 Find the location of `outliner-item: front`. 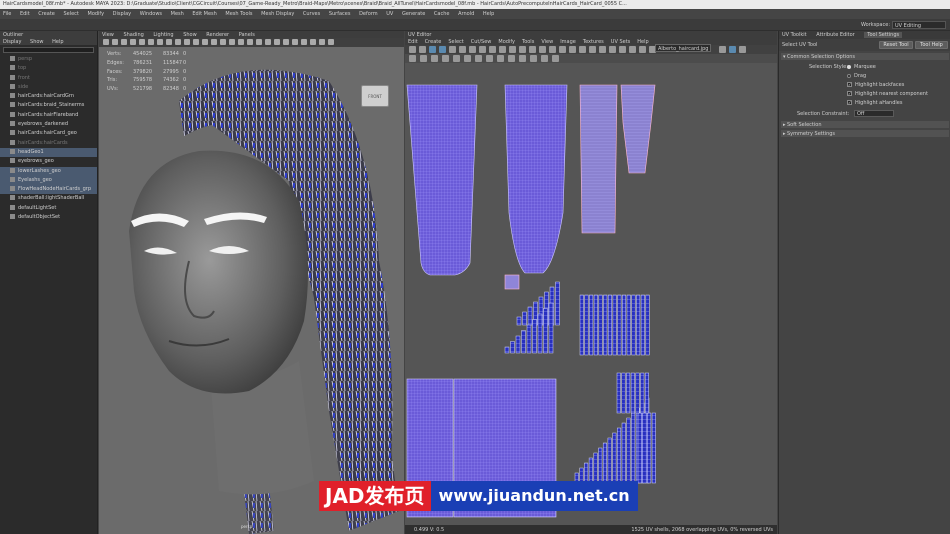

outliner-item: front is located at coordinates (48, 78).